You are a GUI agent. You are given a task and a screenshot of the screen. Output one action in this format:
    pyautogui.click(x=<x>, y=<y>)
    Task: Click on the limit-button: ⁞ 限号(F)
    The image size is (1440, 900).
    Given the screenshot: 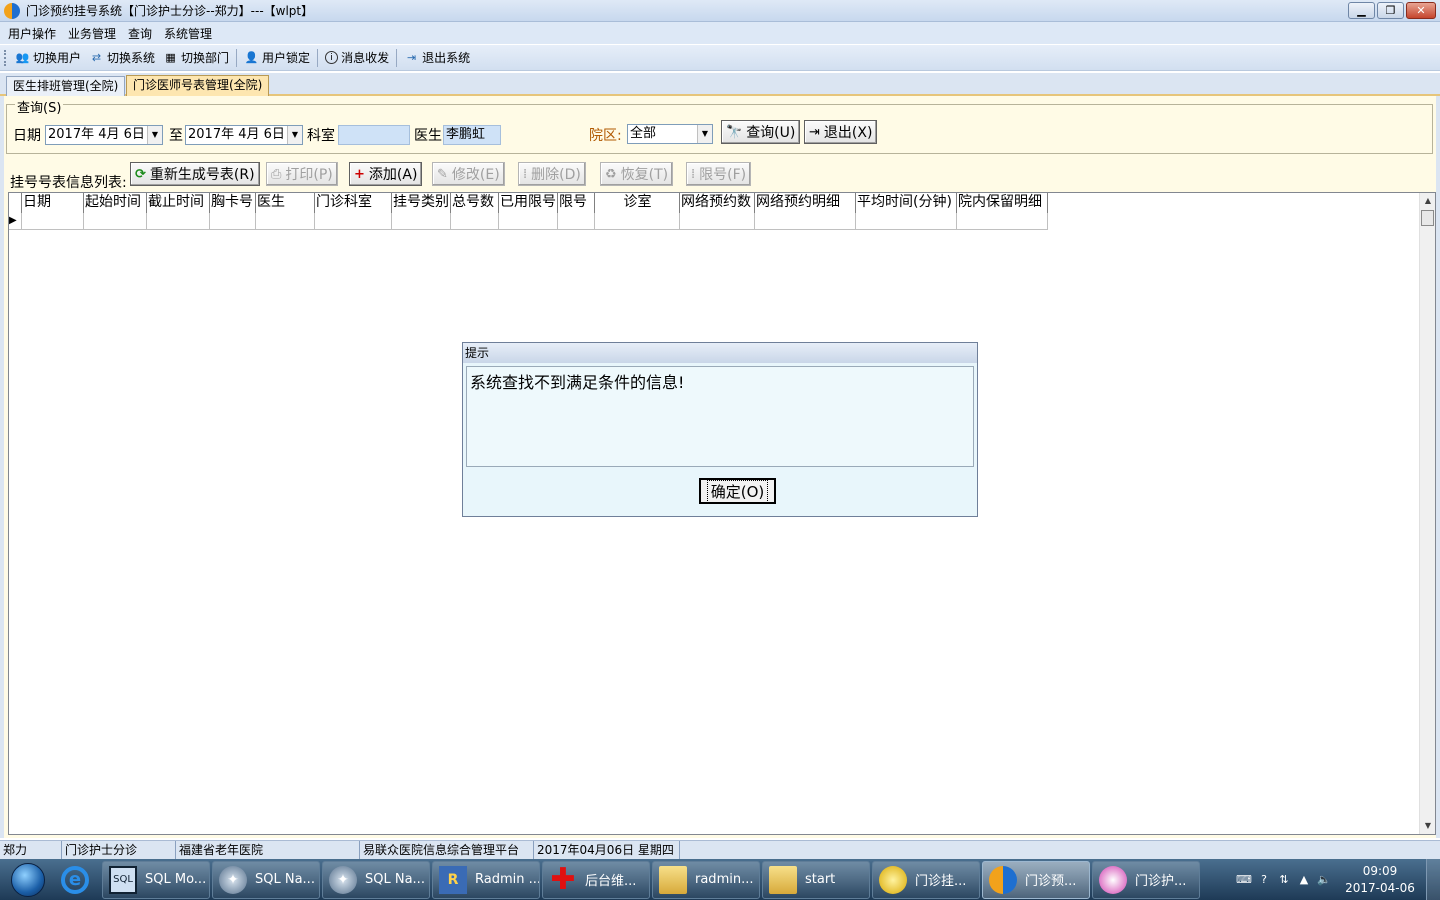 What is the action you would take?
    pyautogui.click(x=719, y=174)
    